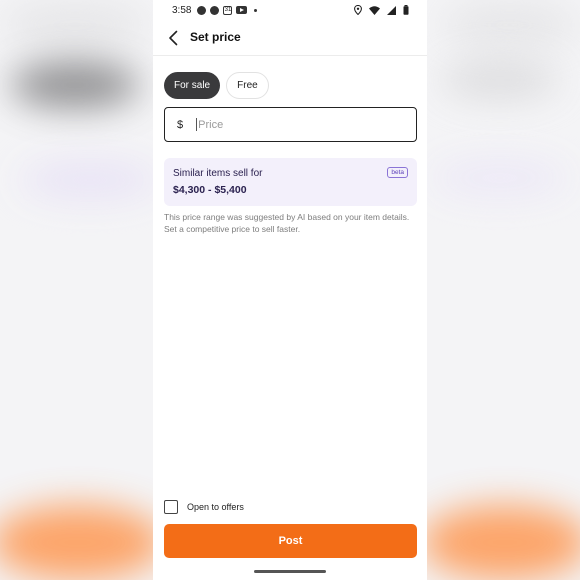 Image resolution: width=580 pixels, height=580 pixels. What do you see at coordinates (381, 10) in the screenshot?
I see `status-right-icons` at bounding box center [381, 10].